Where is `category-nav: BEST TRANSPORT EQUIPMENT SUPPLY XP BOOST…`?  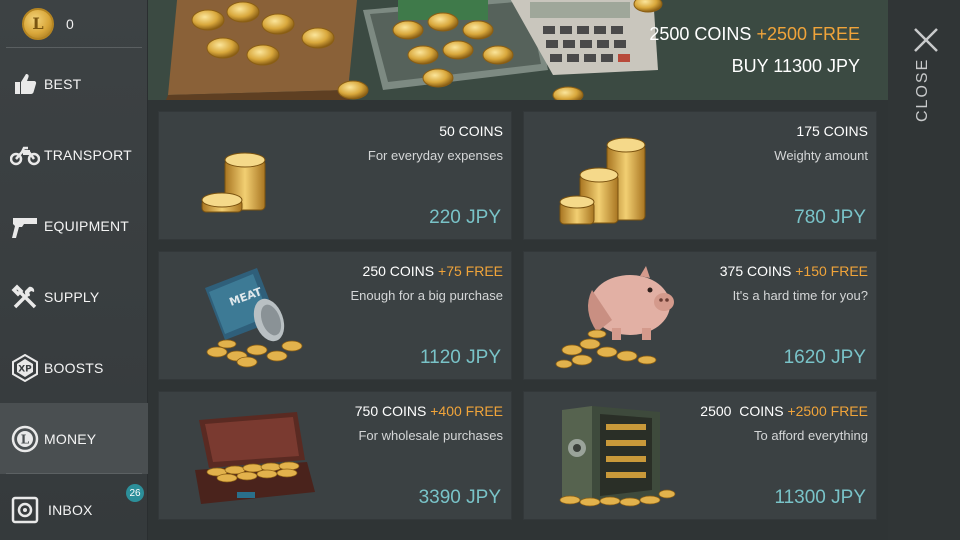 category-nav: BEST TRANSPORT EQUIPMENT SUPPLY XP BOOST… is located at coordinates (74, 294).